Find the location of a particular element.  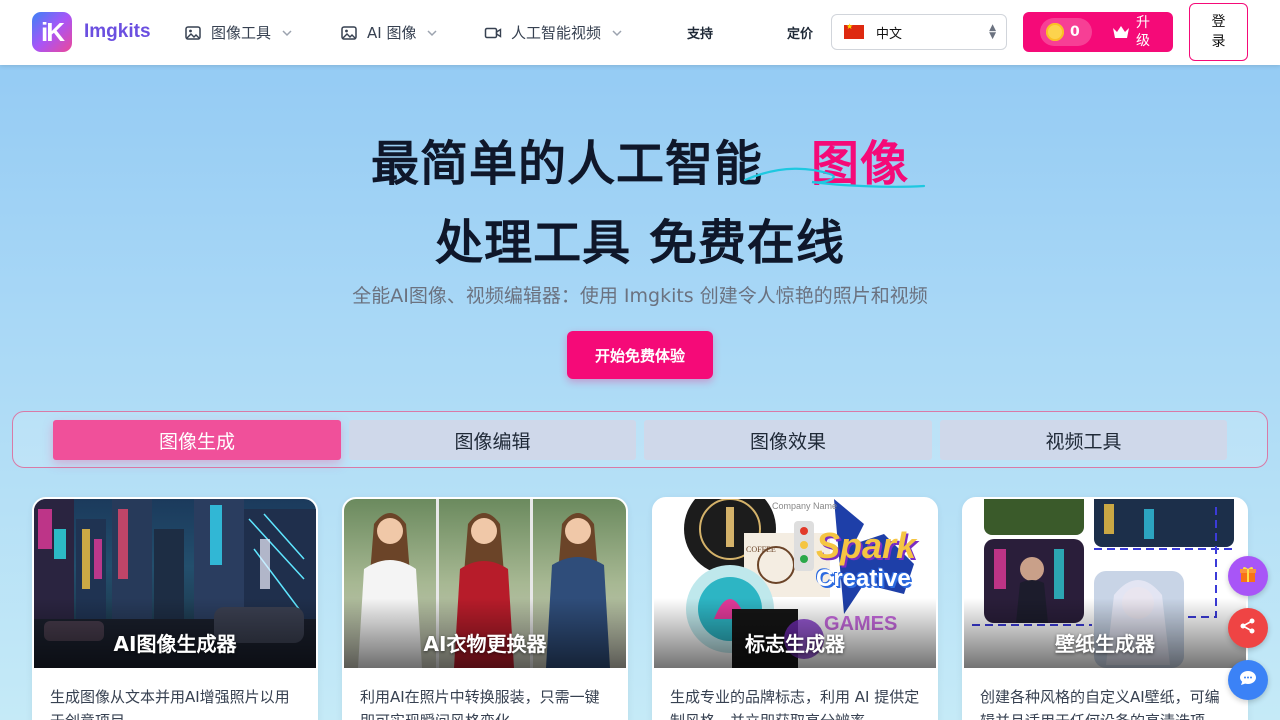

video-icon is located at coordinates (493, 33).